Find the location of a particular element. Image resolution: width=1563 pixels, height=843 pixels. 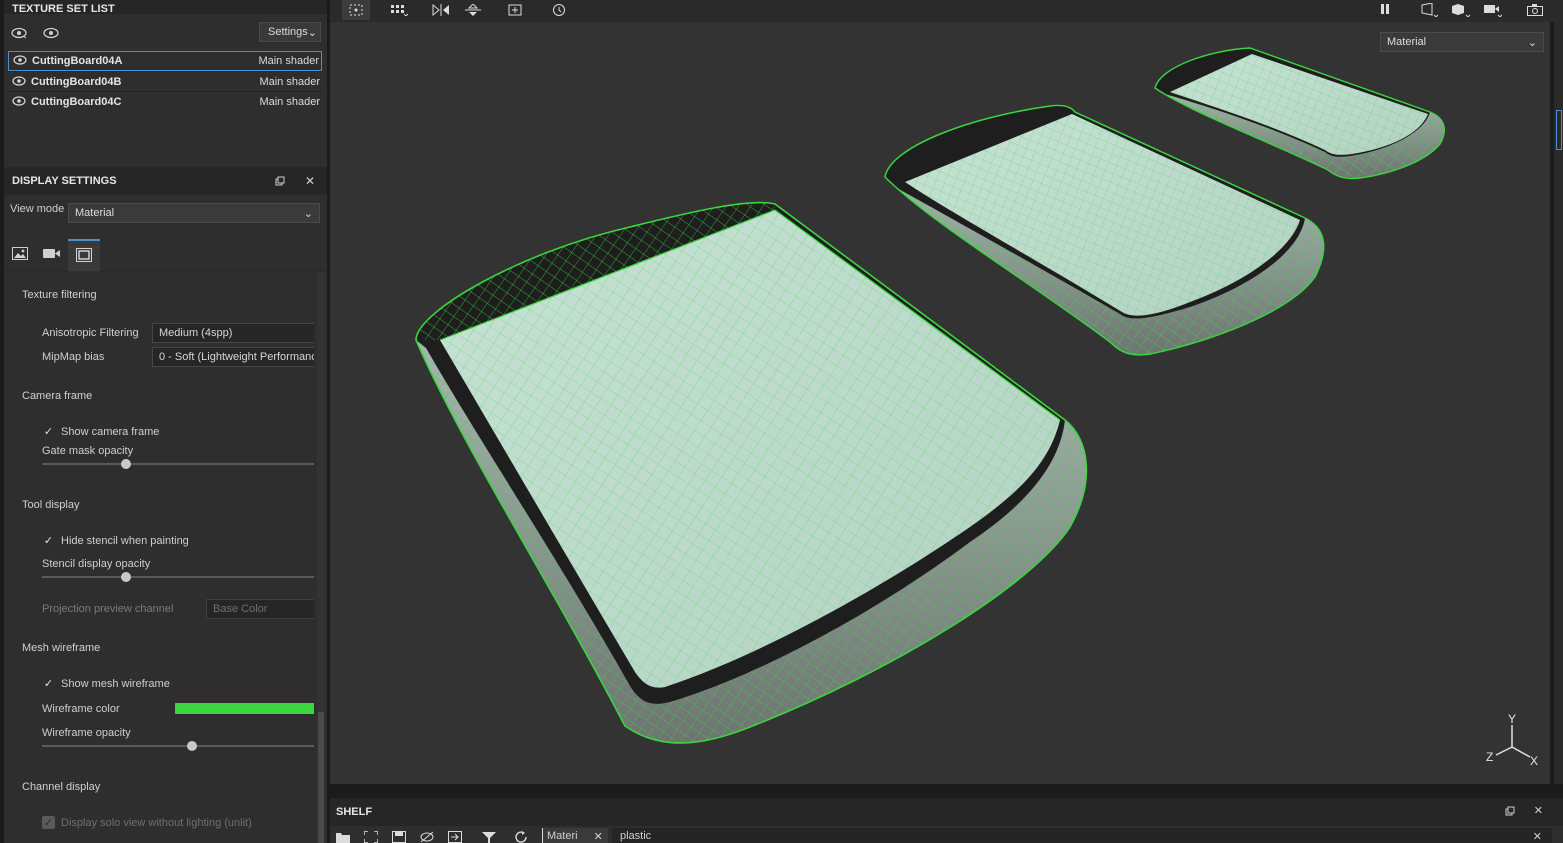

settings-label: Settings is located at coordinates (288, 32).